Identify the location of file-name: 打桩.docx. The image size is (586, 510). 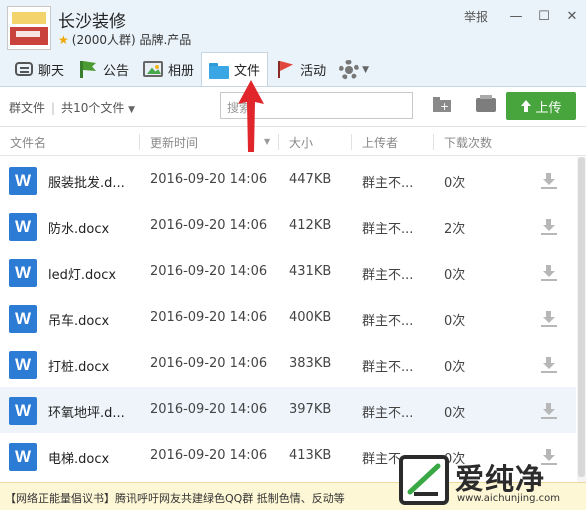
(78, 365).